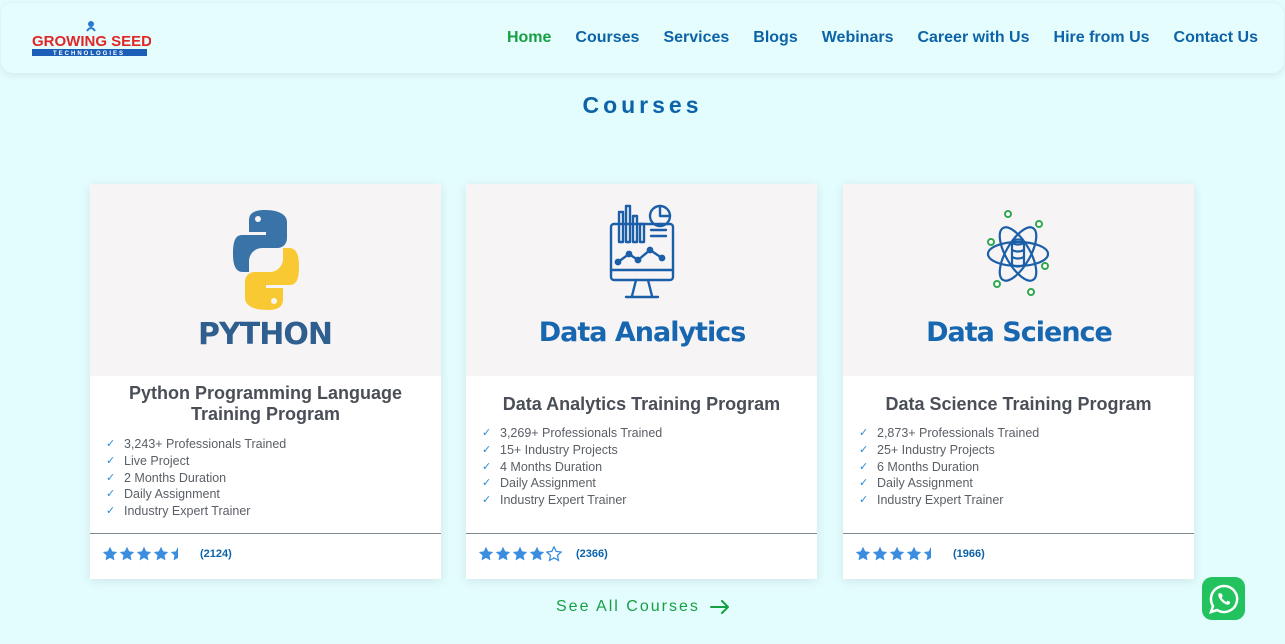  I want to click on review-count: (1966), so click(969, 554).